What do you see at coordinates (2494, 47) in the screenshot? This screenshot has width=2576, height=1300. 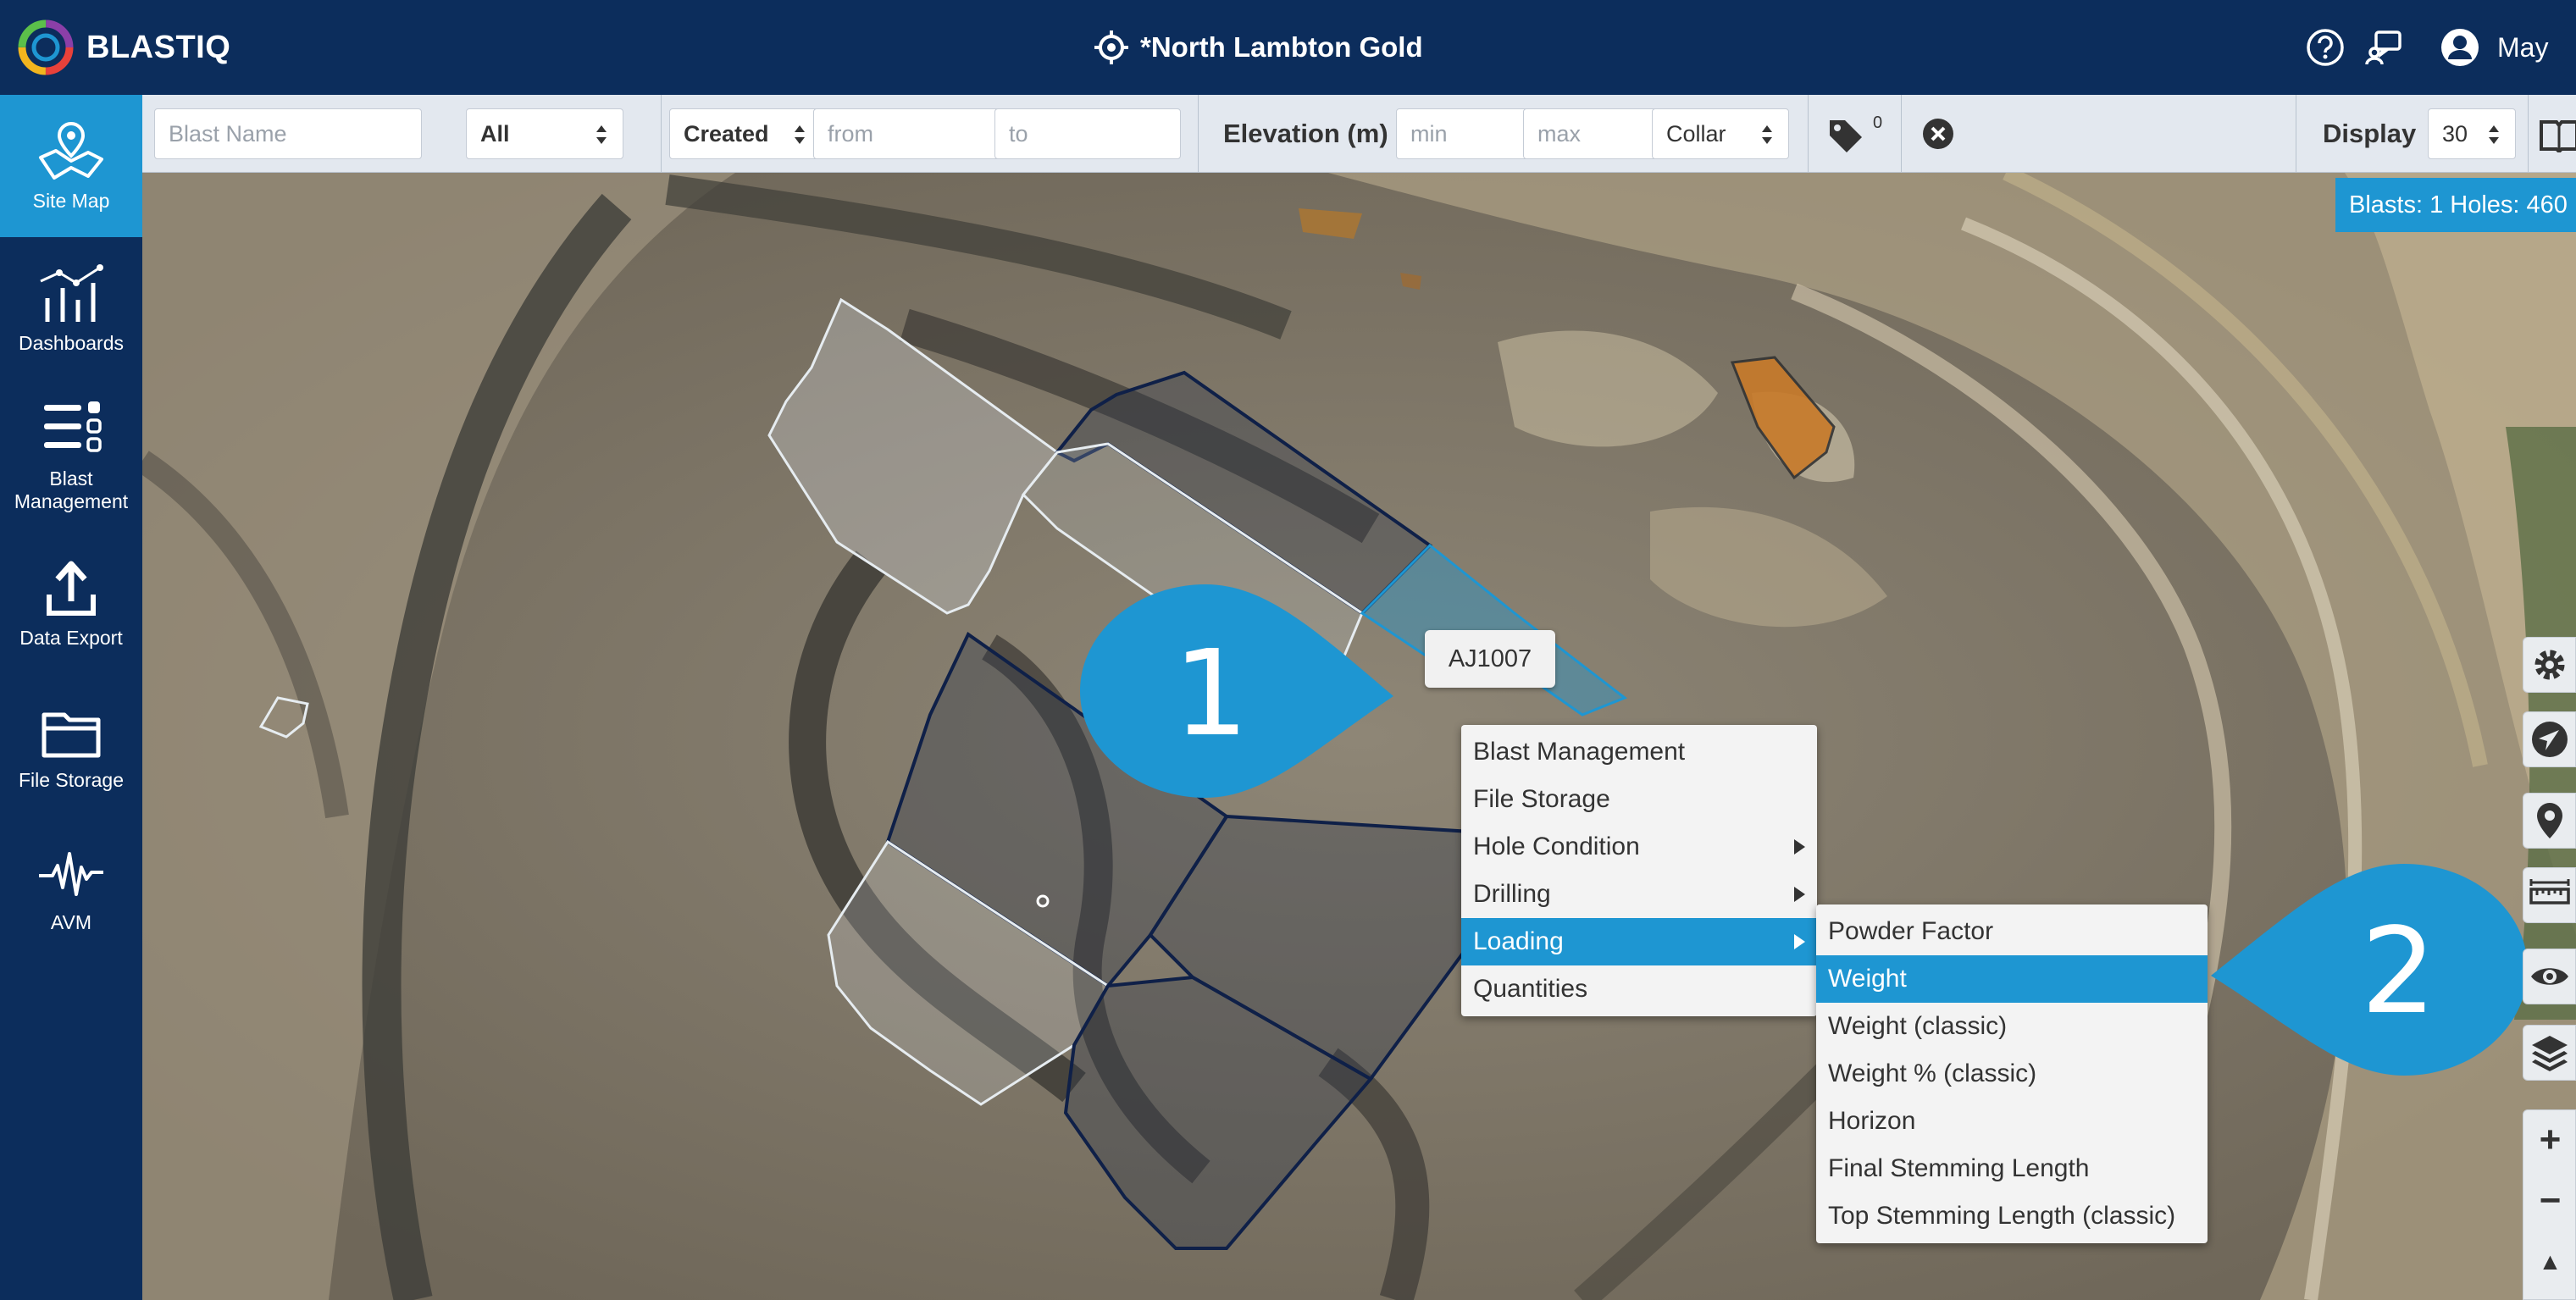 I see `user-menu: May` at bounding box center [2494, 47].